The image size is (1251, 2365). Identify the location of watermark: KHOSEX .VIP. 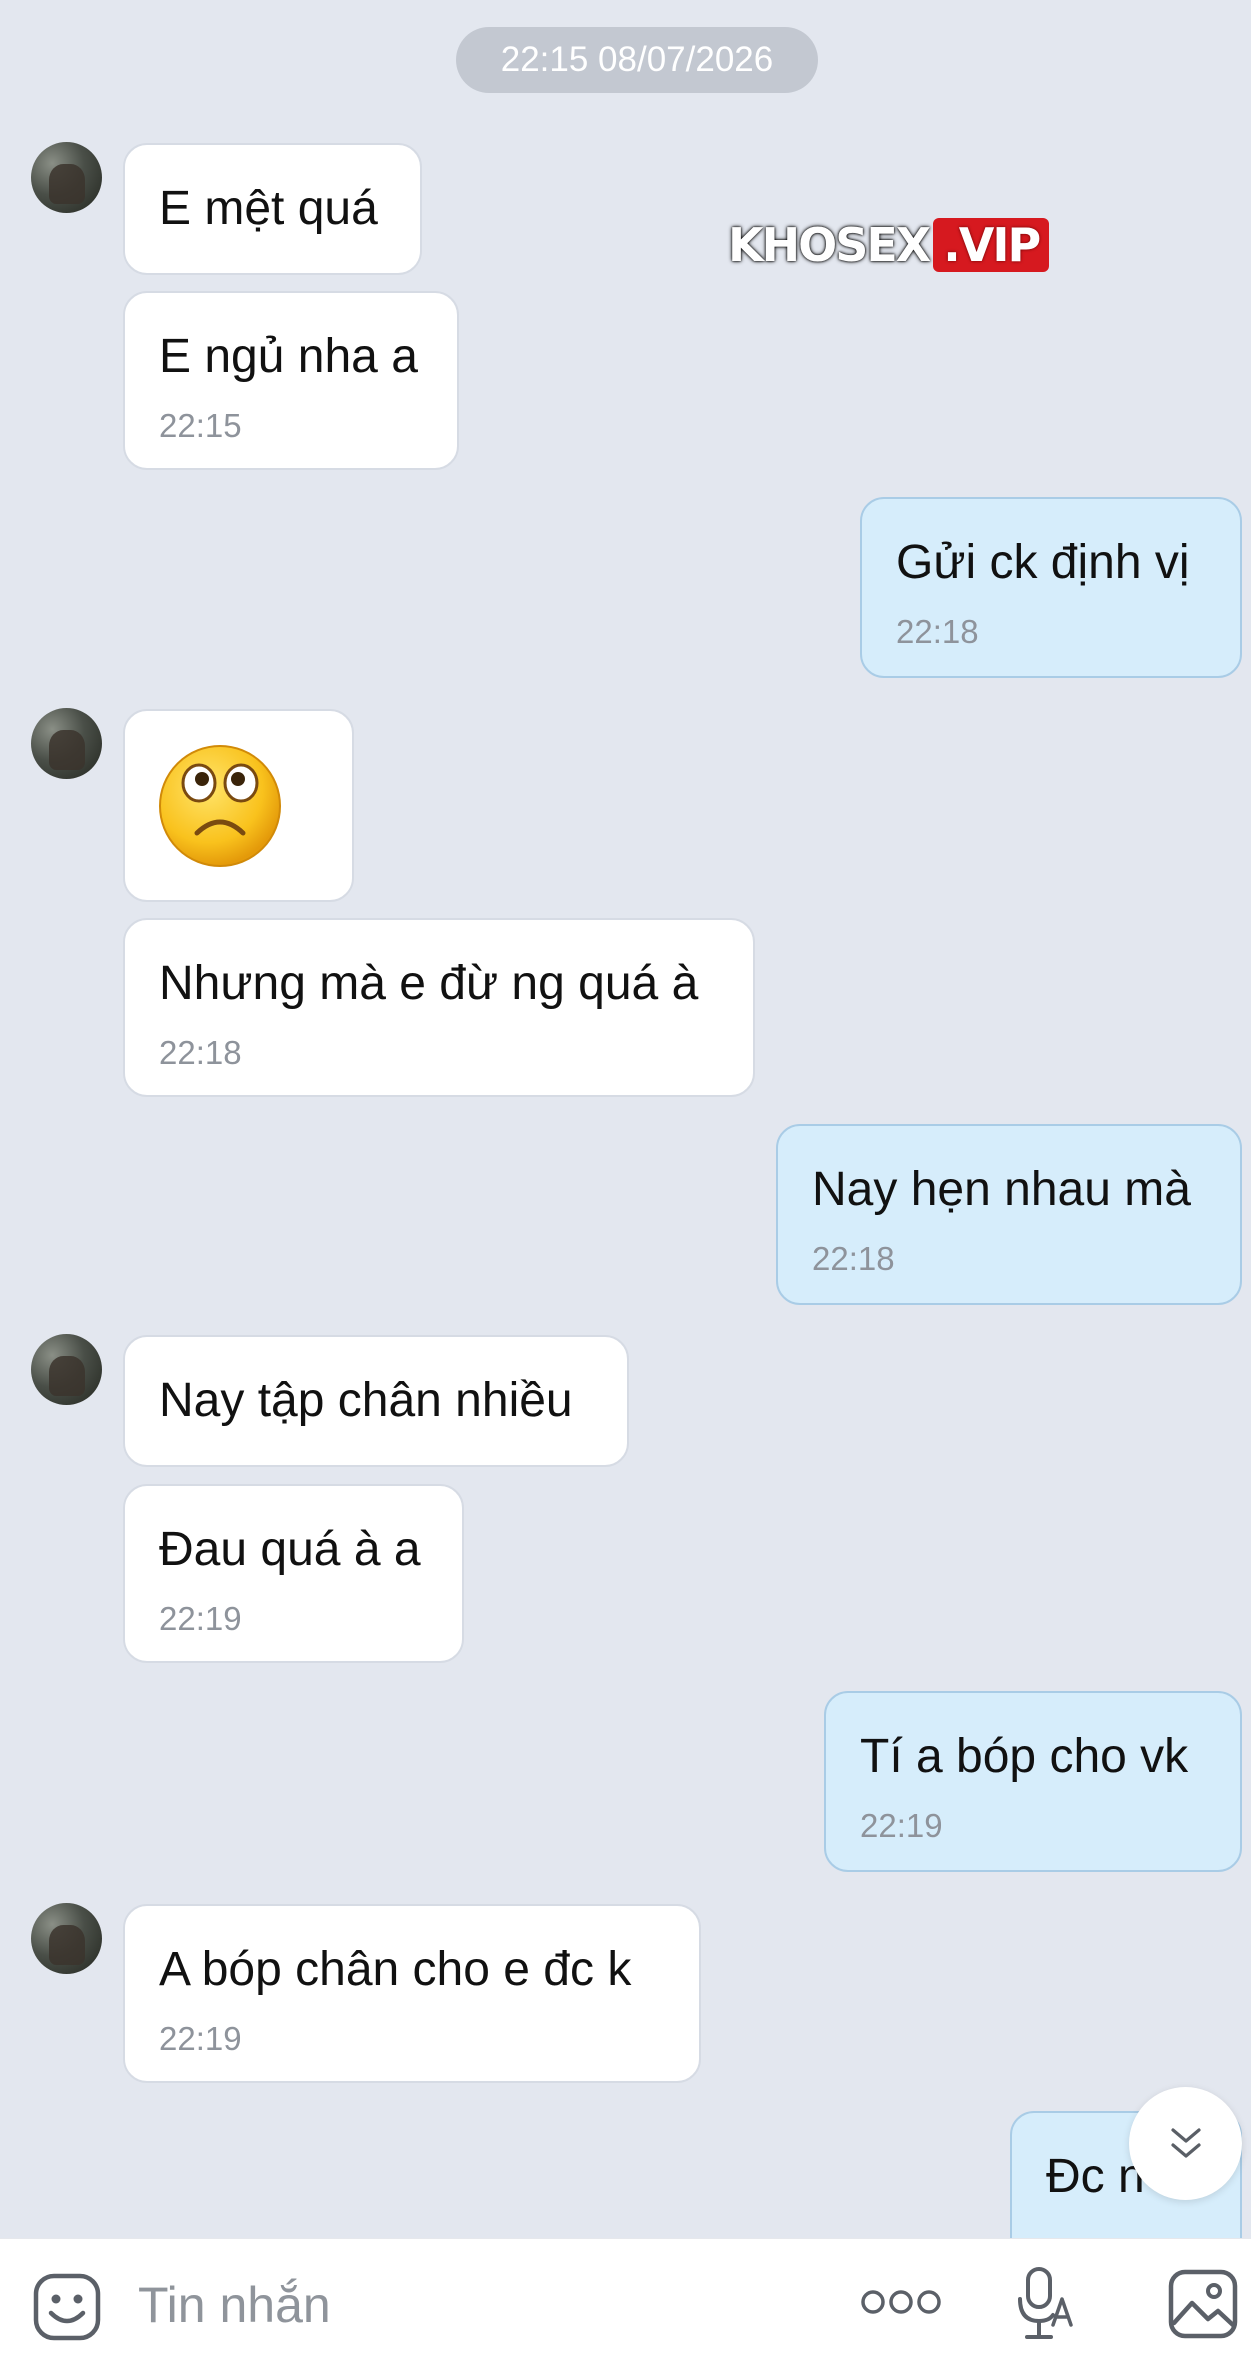
(889, 245).